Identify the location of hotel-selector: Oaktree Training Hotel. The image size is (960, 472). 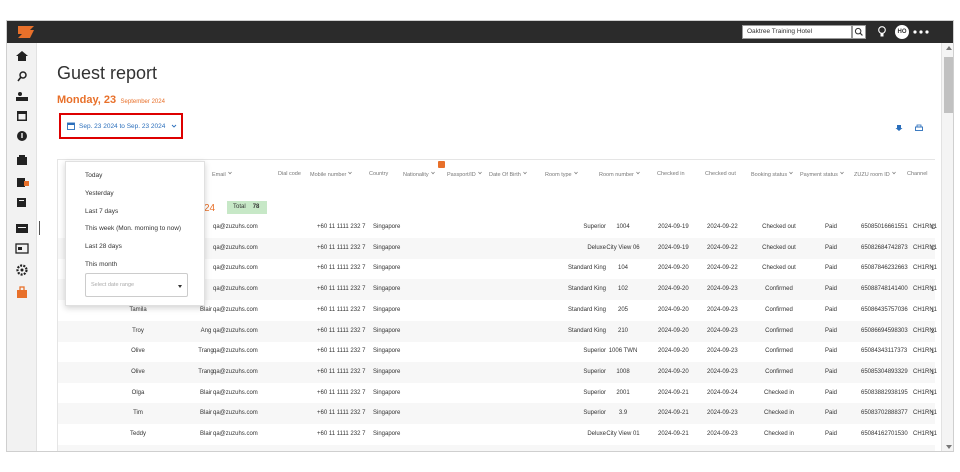
(797, 32).